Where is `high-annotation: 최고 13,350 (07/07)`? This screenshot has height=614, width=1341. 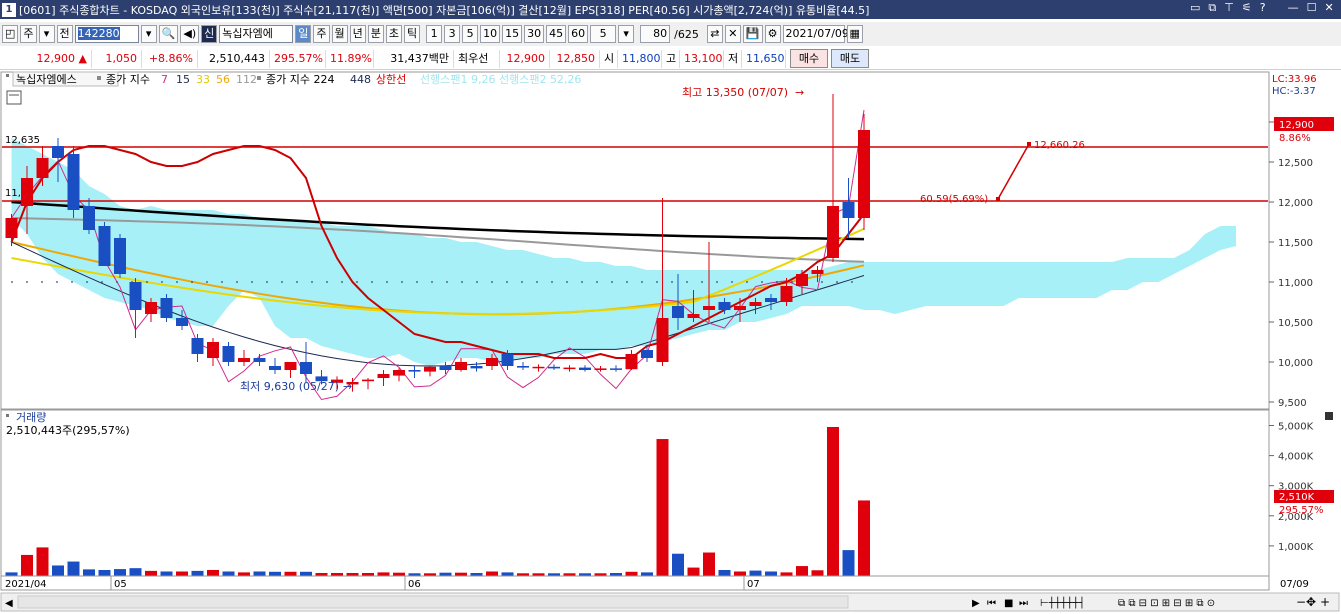 high-annotation: 최고 13,350 (07/07) is located at coordinates (735, 92).